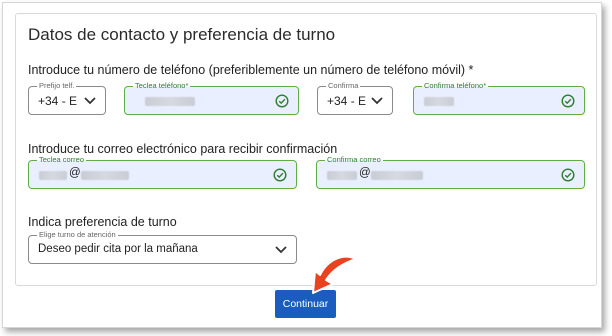 Image resolution: width=612 pixels, height=336 pixels. Describe the element at coordinates (342, 175) in the screenshot. I see `redacted-confirm-email-user` at that location.